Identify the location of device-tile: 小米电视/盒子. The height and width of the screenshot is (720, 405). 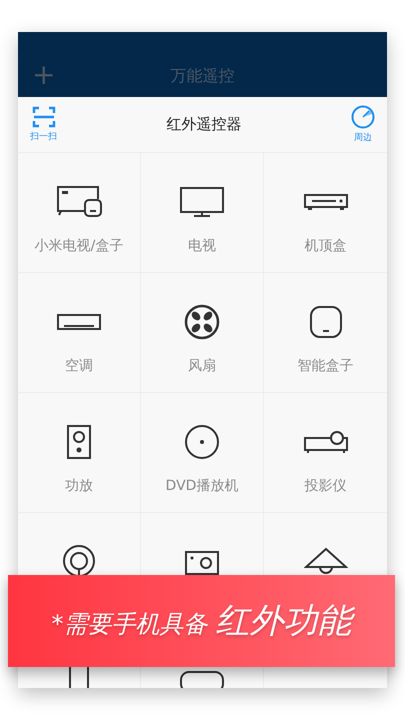
(79, 213).